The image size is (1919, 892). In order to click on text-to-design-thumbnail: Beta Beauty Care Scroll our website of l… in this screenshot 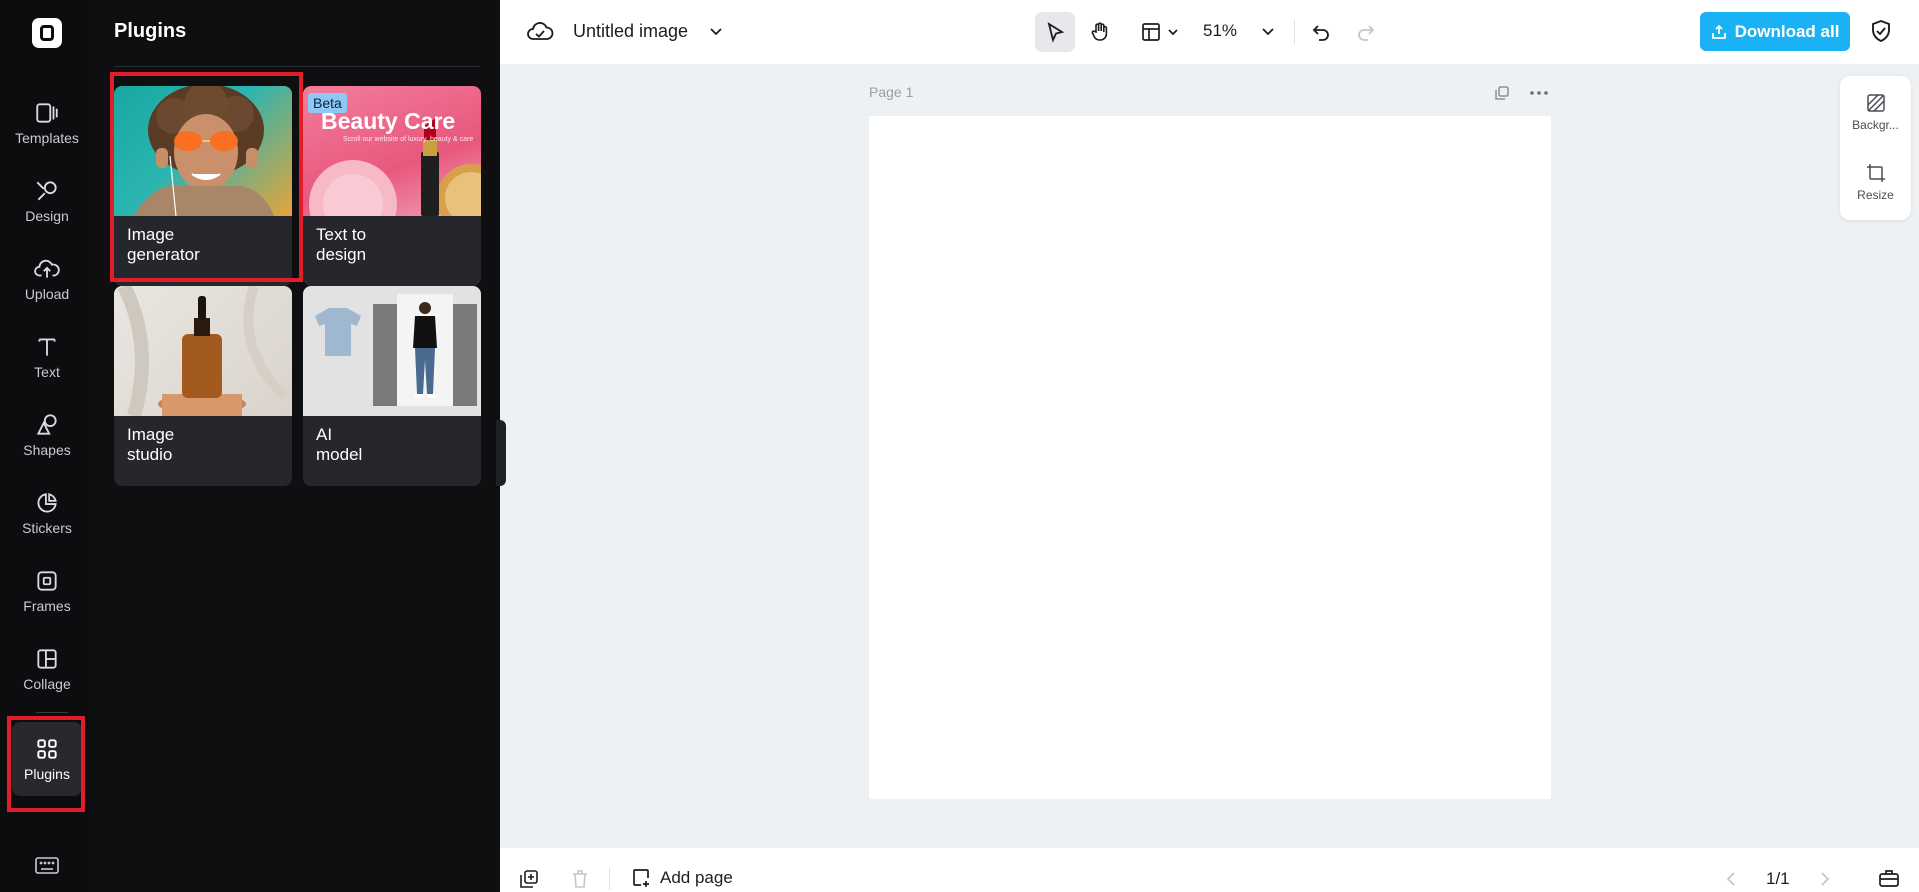, I will do `click(392, 151)`.